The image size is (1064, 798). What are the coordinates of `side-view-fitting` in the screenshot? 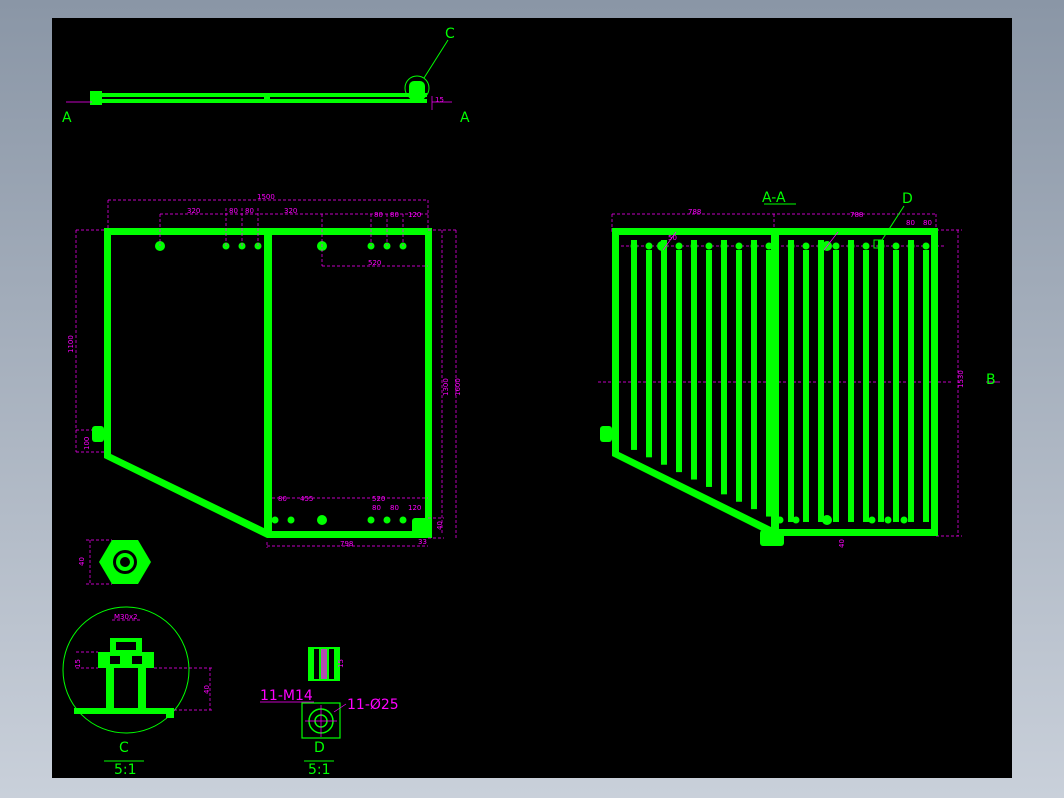 It's located at (417, 91).